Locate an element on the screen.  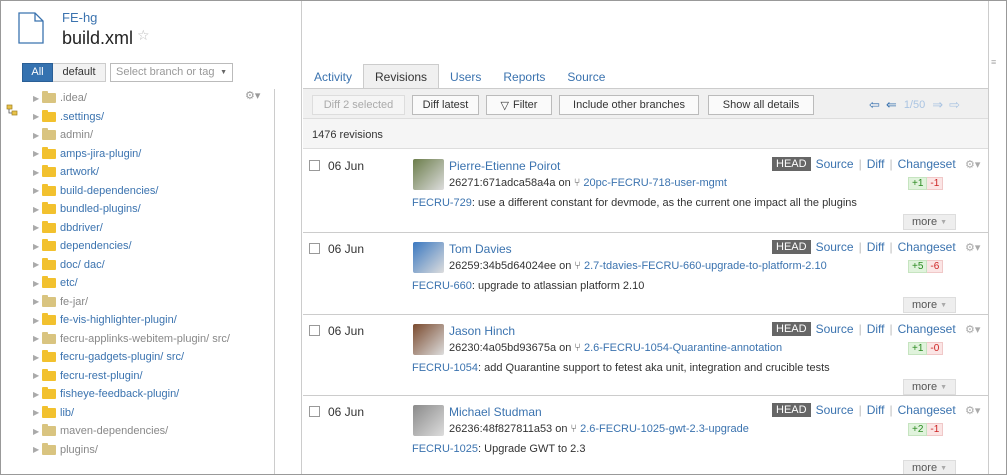
changeset-hash: 26230:4a05bd93675a on is located at coordinates (510, 348).